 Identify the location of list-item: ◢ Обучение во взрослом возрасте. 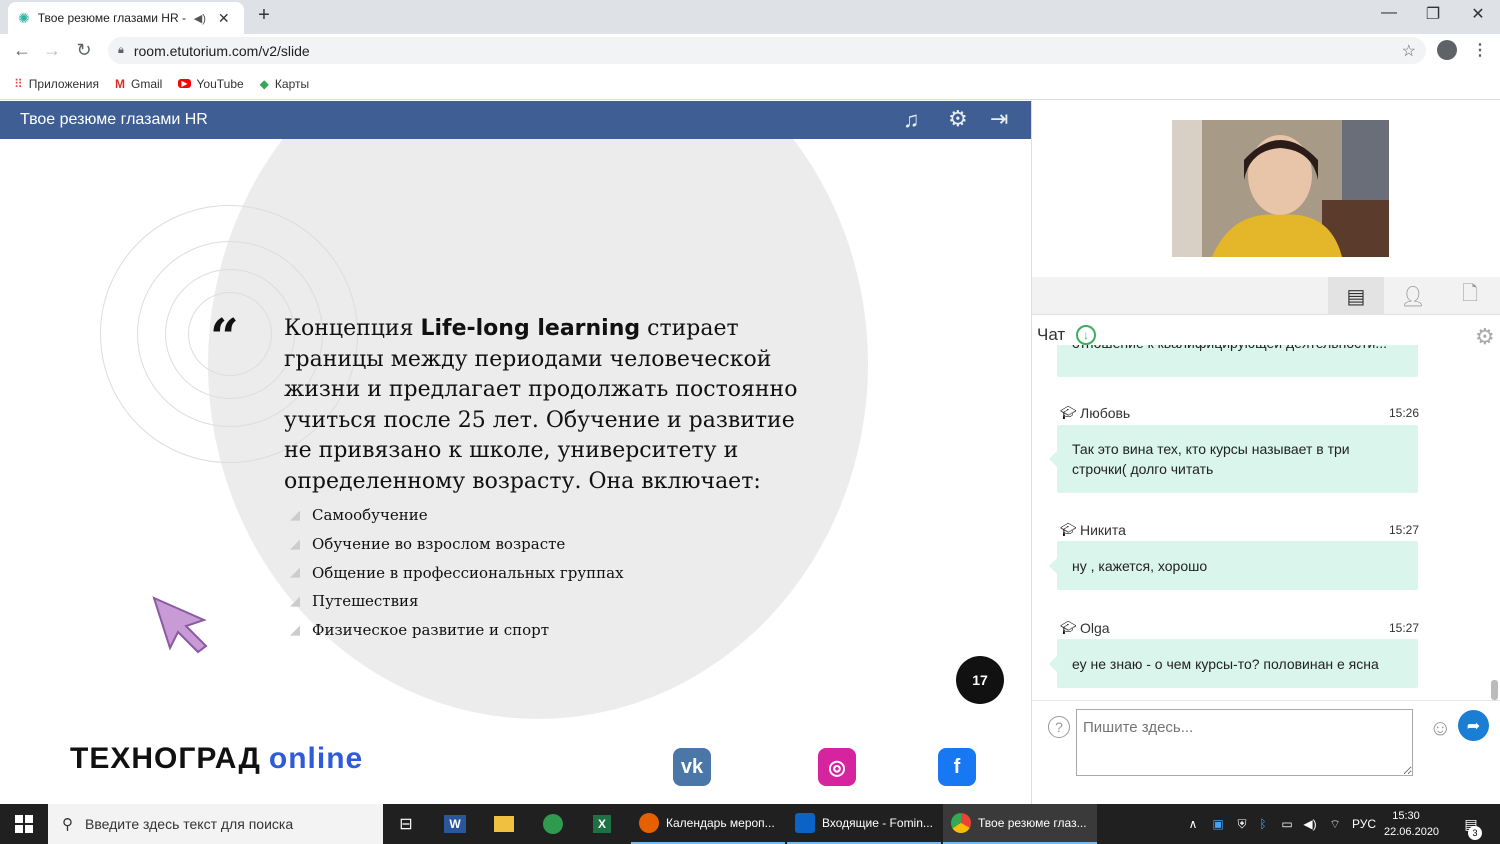
(428, 544).